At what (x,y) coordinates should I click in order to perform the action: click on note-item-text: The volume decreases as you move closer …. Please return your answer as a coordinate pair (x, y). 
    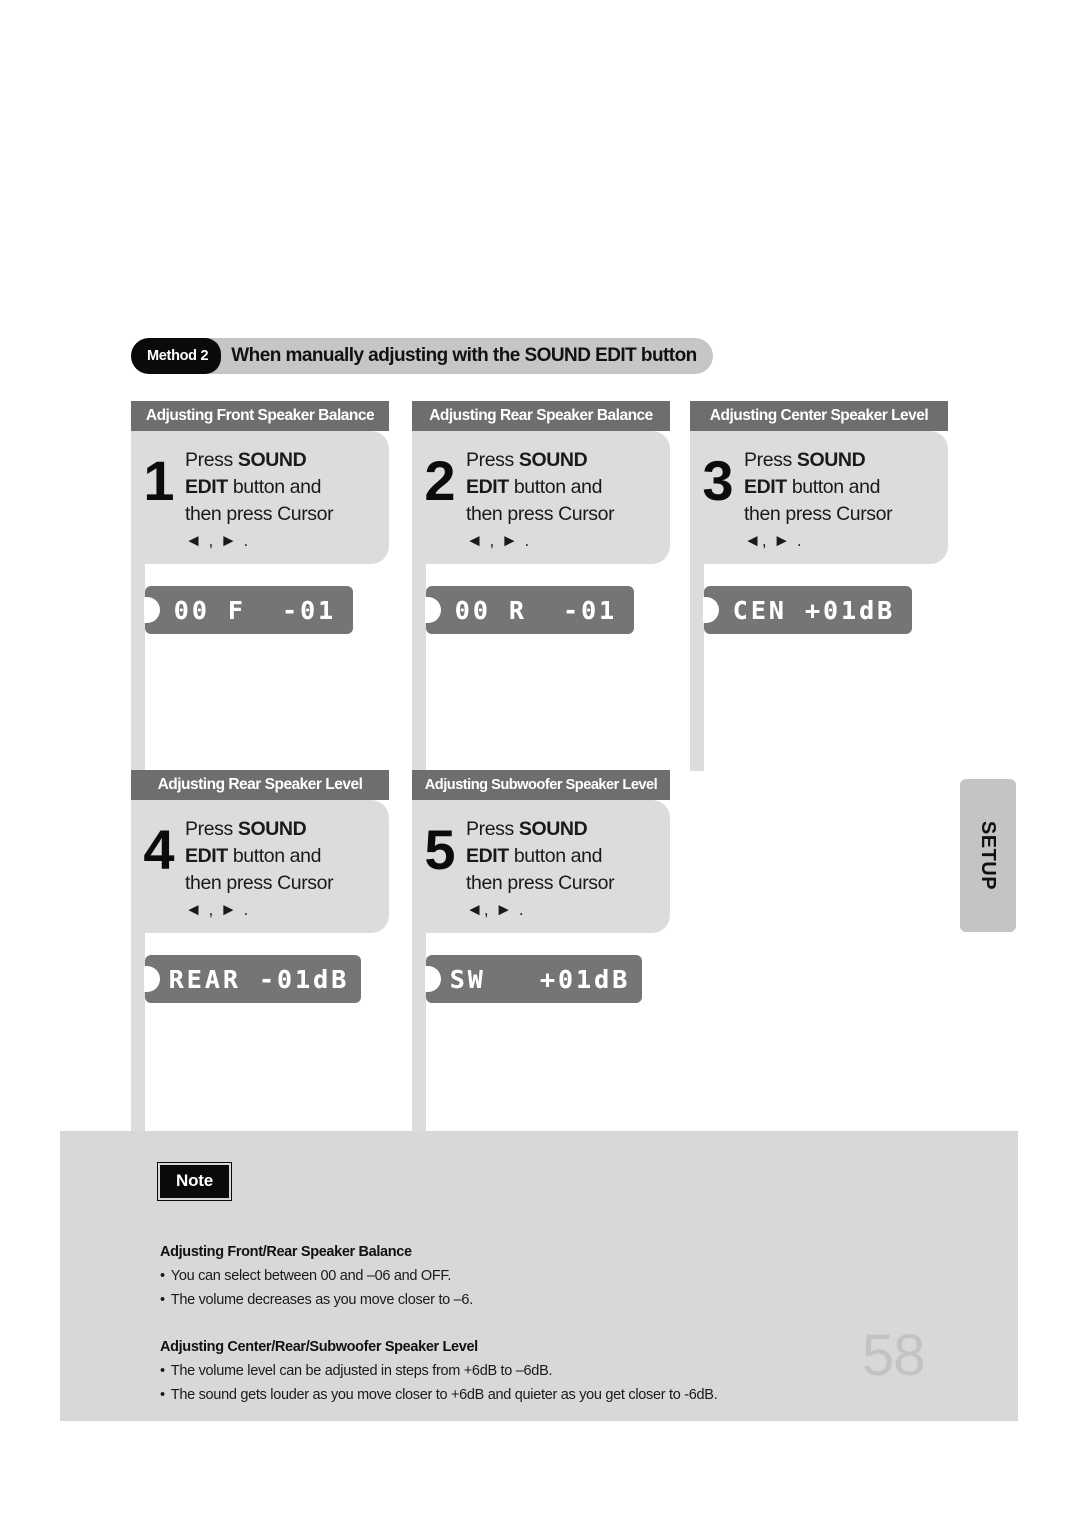
    Looking at the image, I should click on (321, 1300).